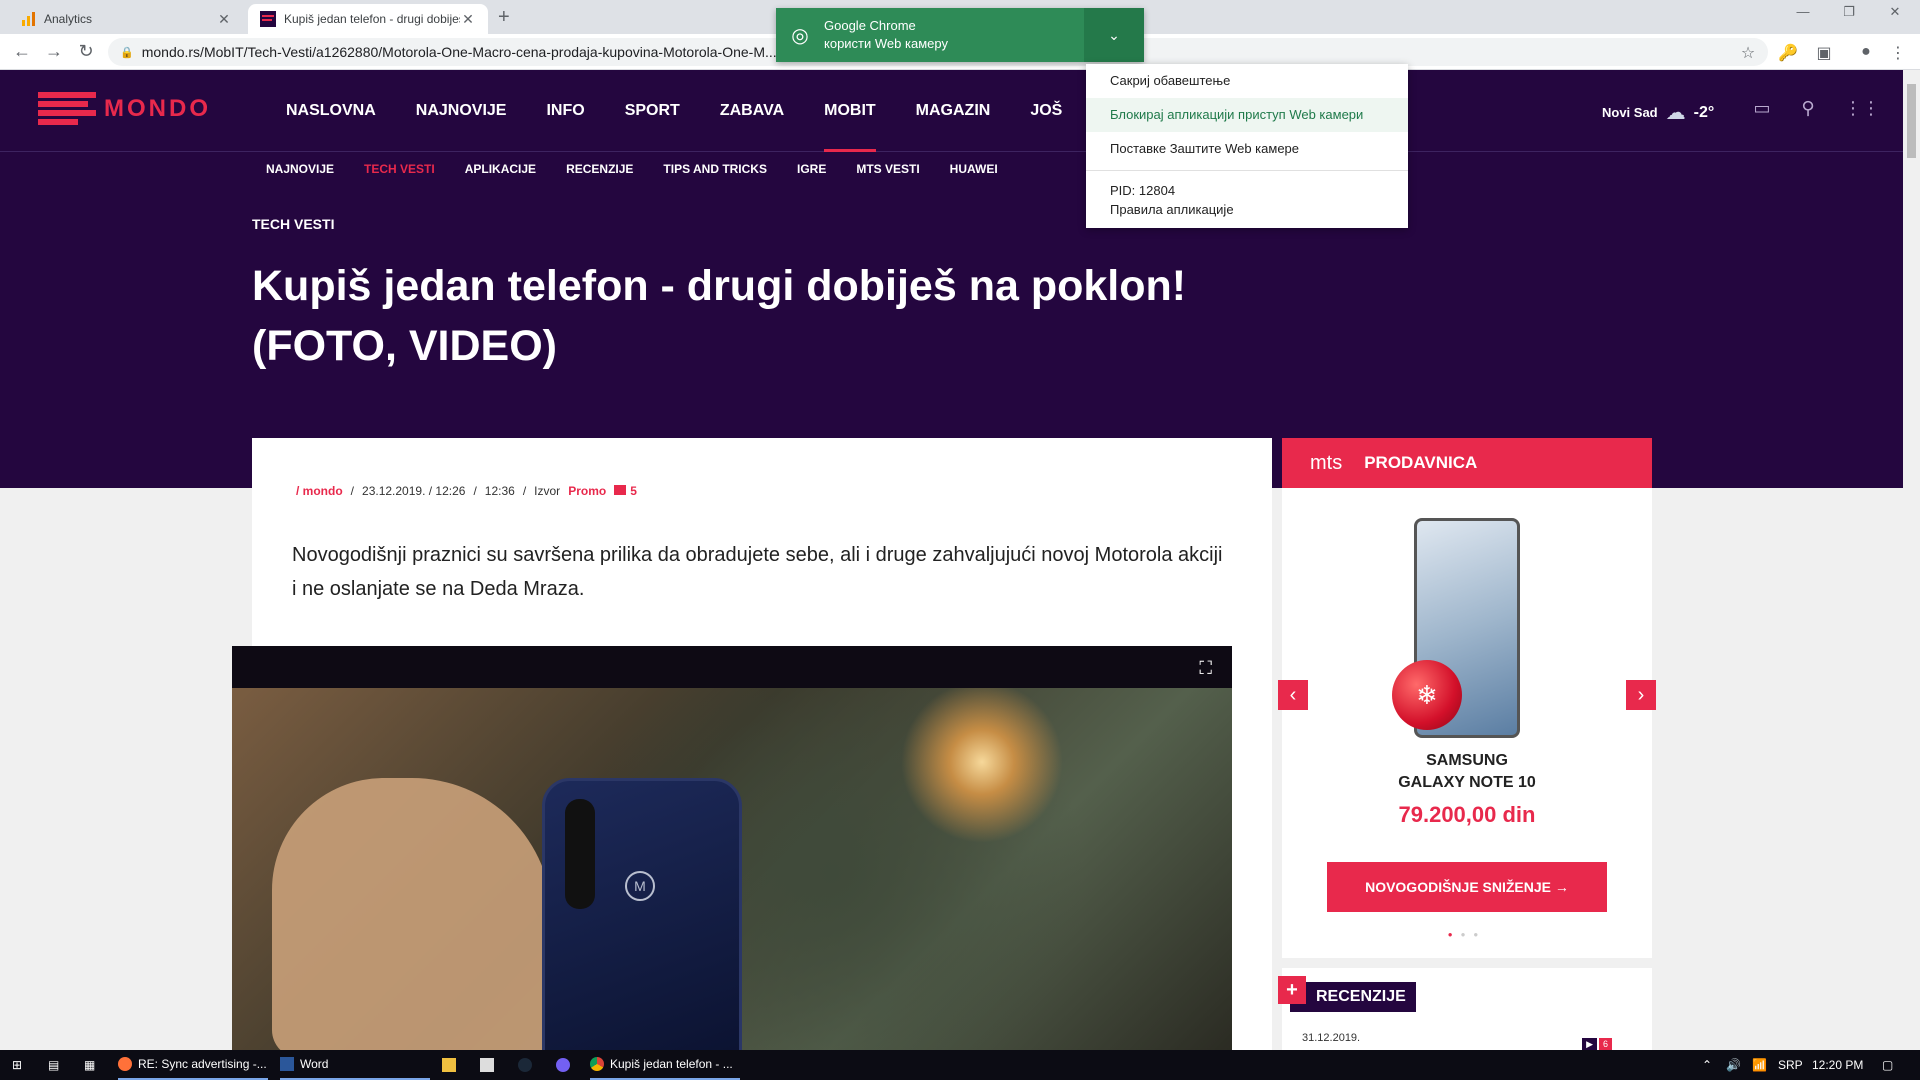  Describe the element at coordinates (53, 1065) in the screenshot. I see `store-icon: ▤` at that location.